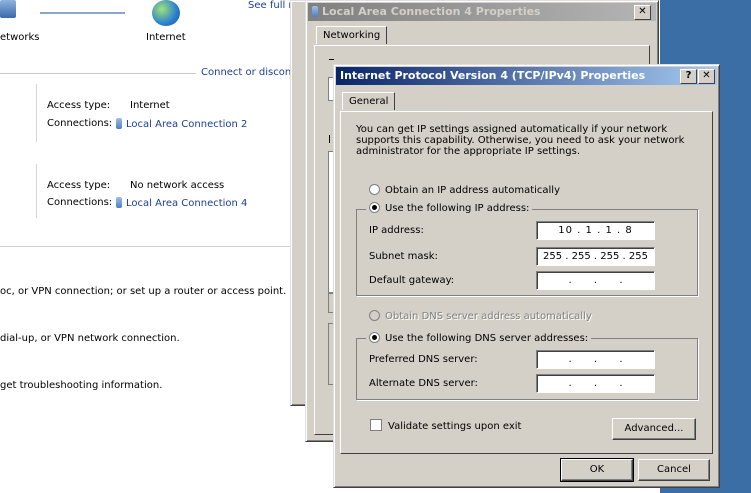 This screenshot has height=493, width=751. What do you see at coordinates (36, 191) in the screenshot?
I see `network2-vline` at bounding box center [36, 191].